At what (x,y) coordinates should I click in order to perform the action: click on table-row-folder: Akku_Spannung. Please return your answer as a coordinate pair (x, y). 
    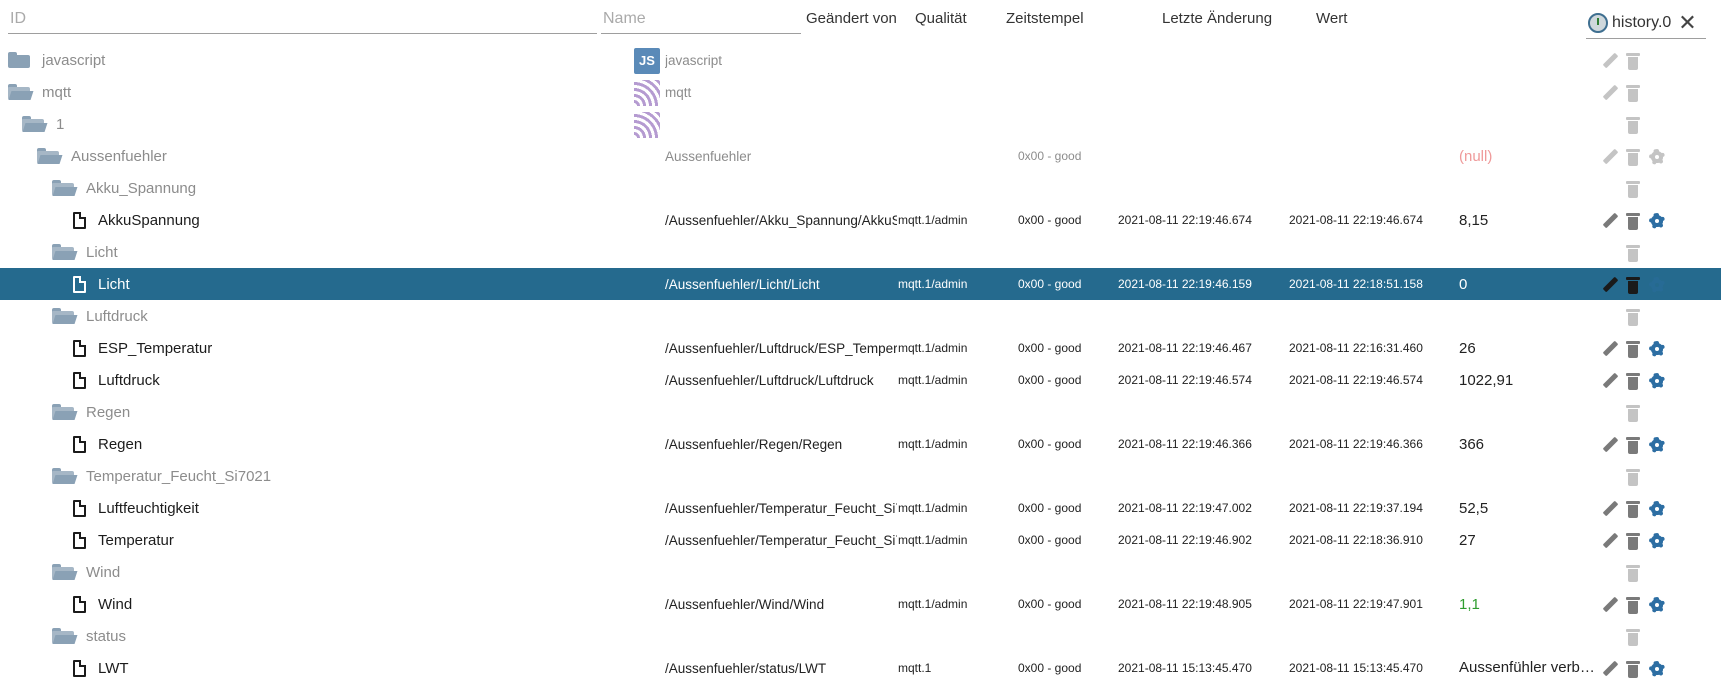
    Looking at the image, I should click on (860, 188).